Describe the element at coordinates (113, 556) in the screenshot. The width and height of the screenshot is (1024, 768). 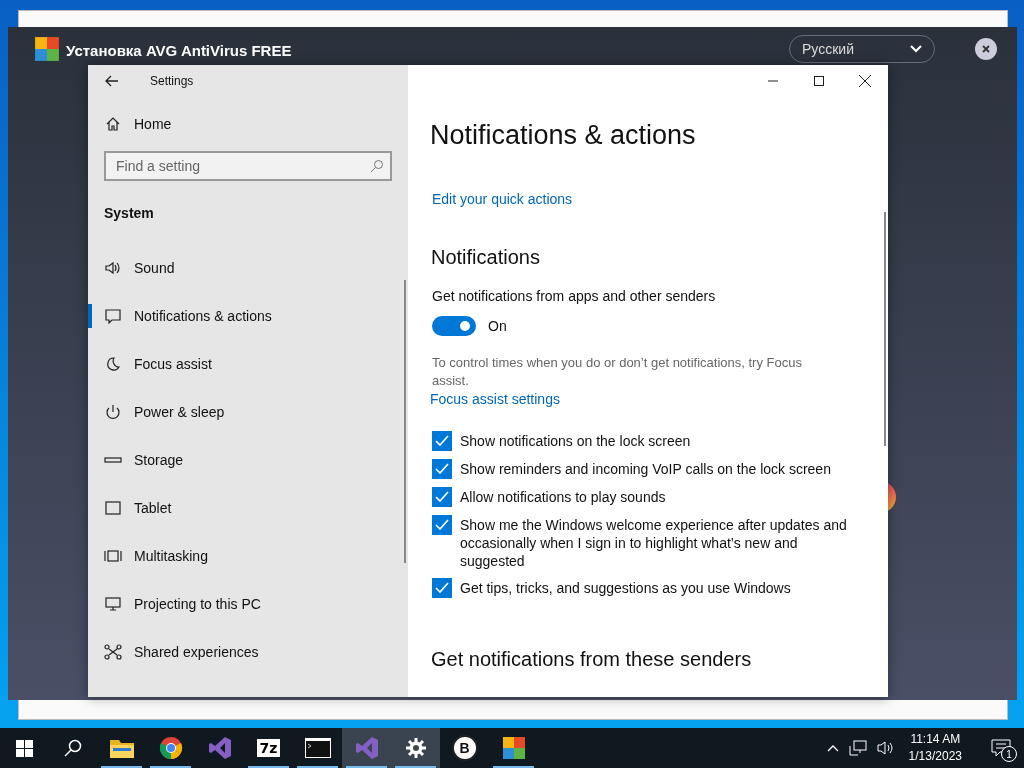
I see `windows-stack-icon` at that location.